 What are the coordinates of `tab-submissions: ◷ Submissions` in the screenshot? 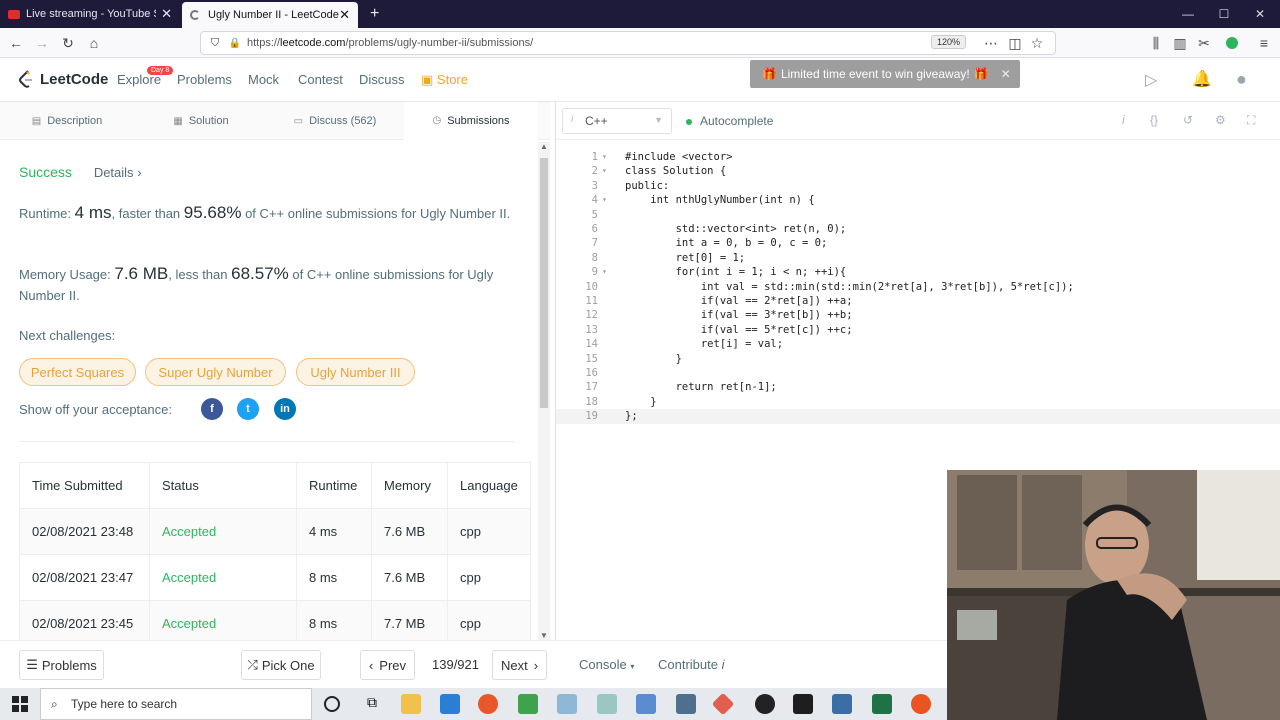 It's located at (471, 121).